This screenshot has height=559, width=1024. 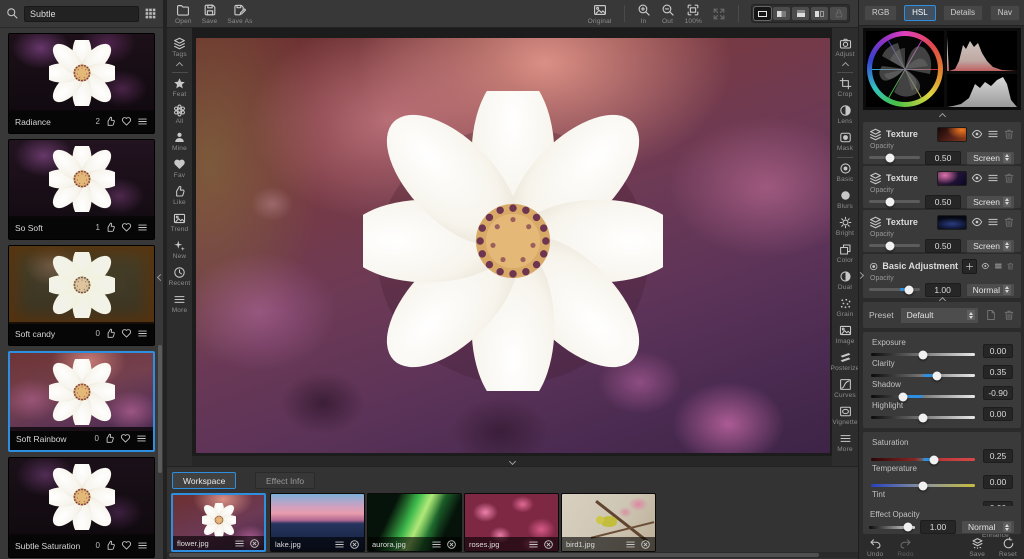 I want to click on preset-card: So Soft 1, so click(x=81, y=189).